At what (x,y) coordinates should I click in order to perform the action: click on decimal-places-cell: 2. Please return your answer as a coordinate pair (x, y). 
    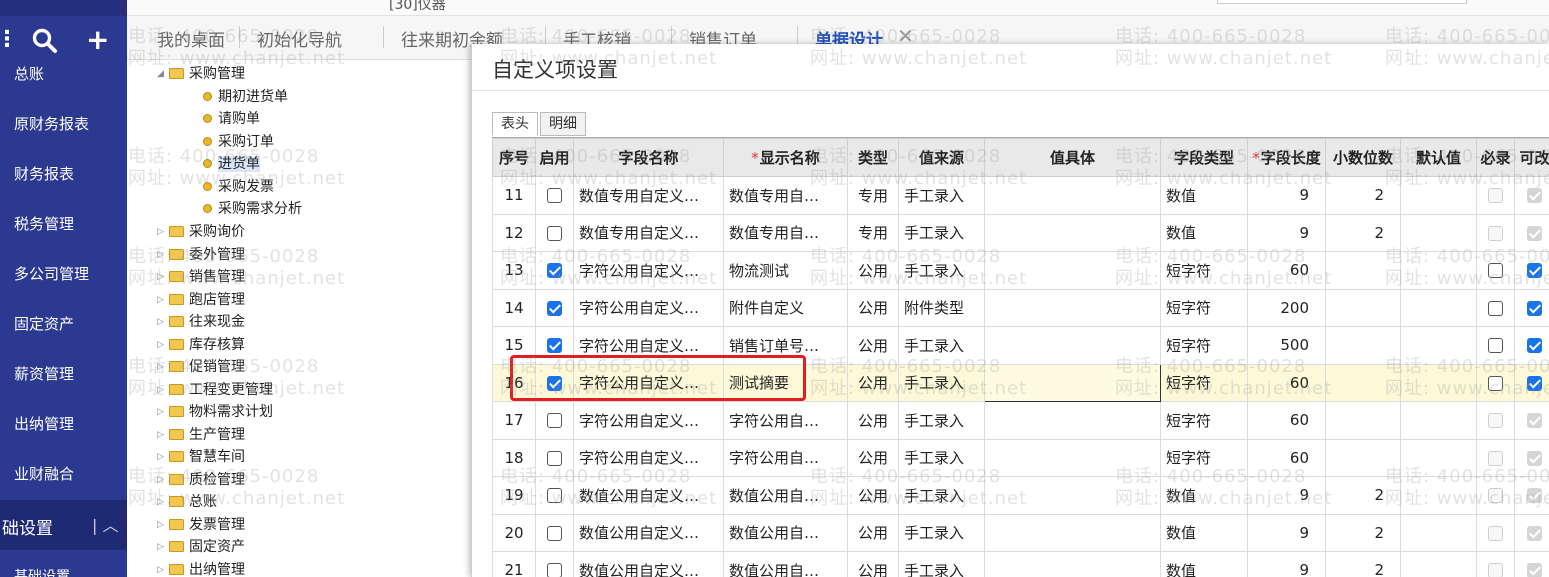
    Looking at the image, I should click on (1363, 495).